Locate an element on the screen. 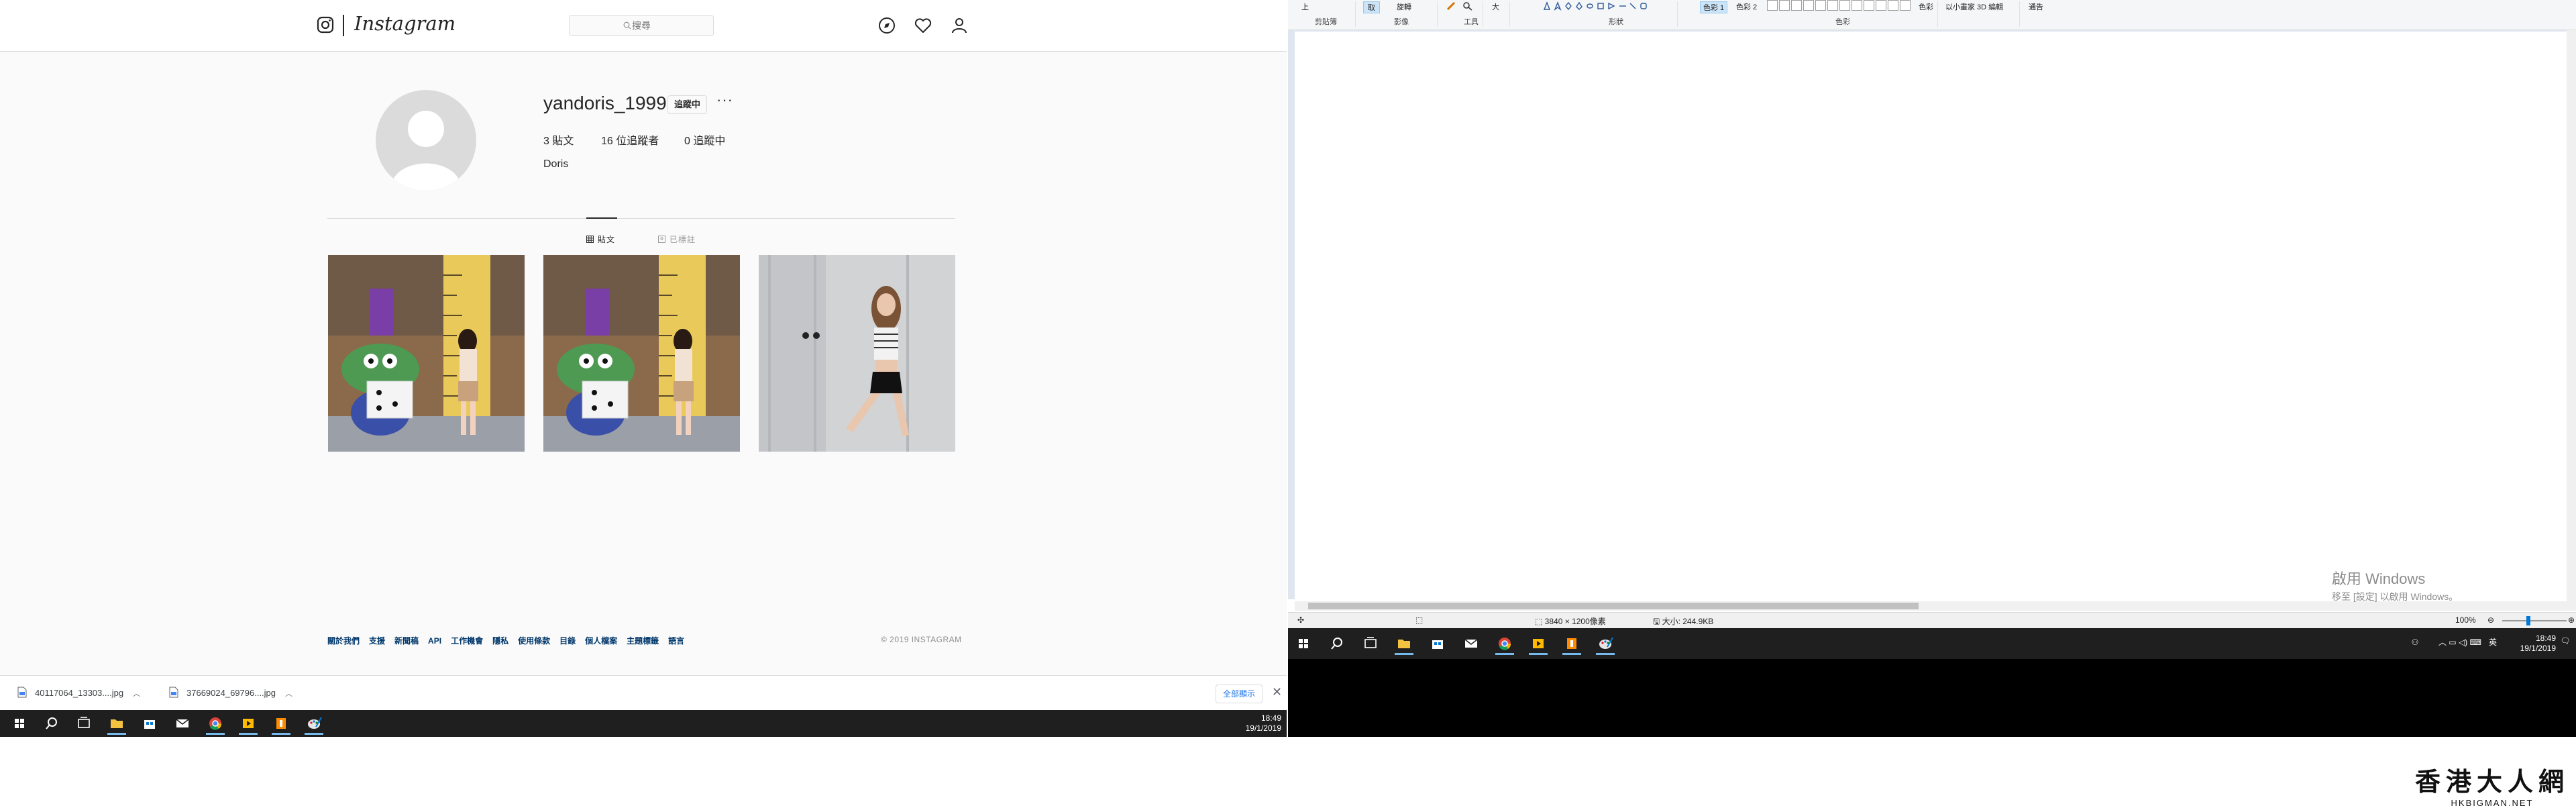  edit-colors-button: 色彩 is located at coordinates (1926, 6).